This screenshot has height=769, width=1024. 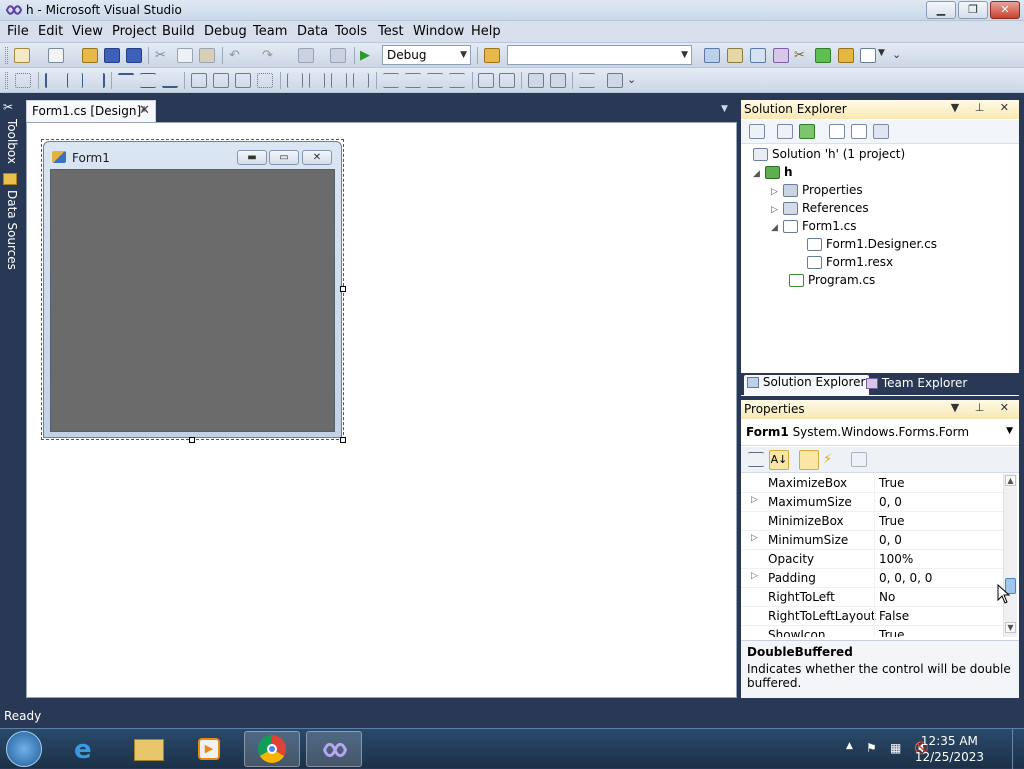 I want to click on new-project-icon, so click(x=22, y=55).